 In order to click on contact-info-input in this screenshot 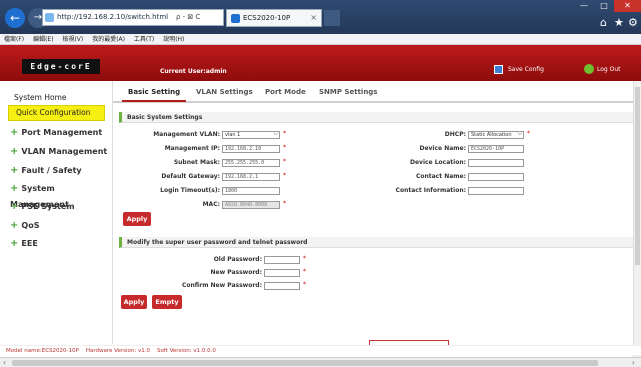, I will do `click(496, 191)`.